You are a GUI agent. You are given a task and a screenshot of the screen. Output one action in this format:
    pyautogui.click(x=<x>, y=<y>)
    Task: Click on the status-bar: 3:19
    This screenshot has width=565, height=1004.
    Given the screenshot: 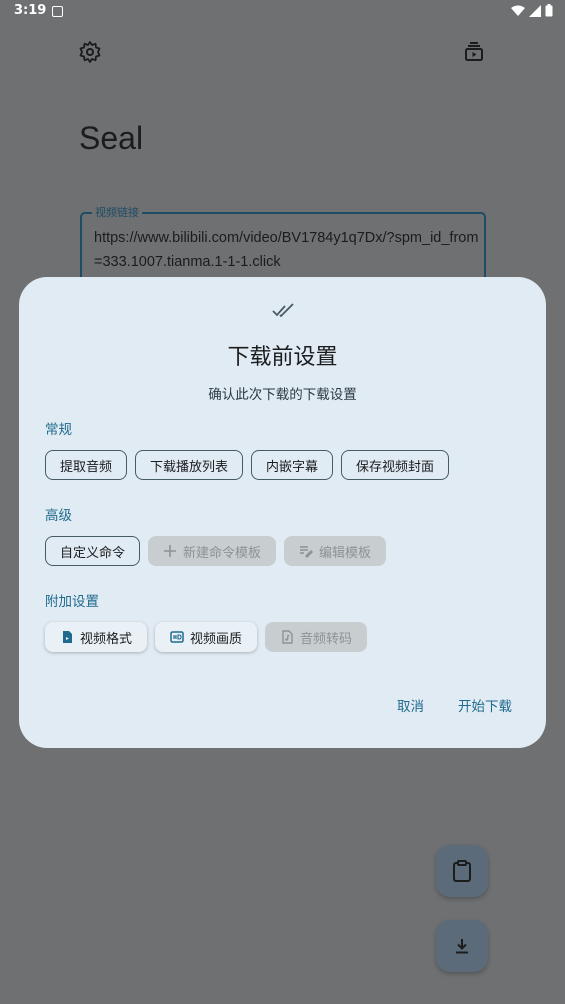 What is the action you would take?
    pyautogui.click(x=282, y=12)
    